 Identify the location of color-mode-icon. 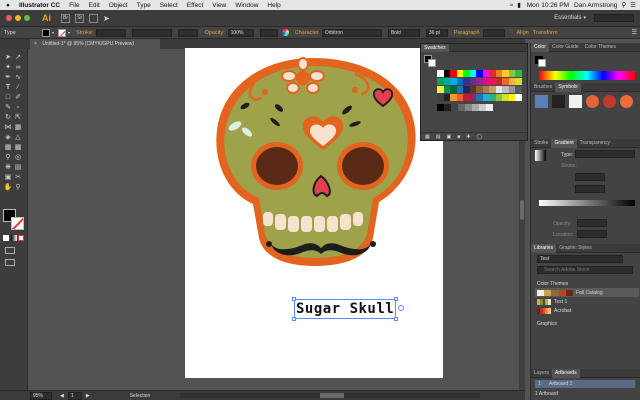
(6, 238).